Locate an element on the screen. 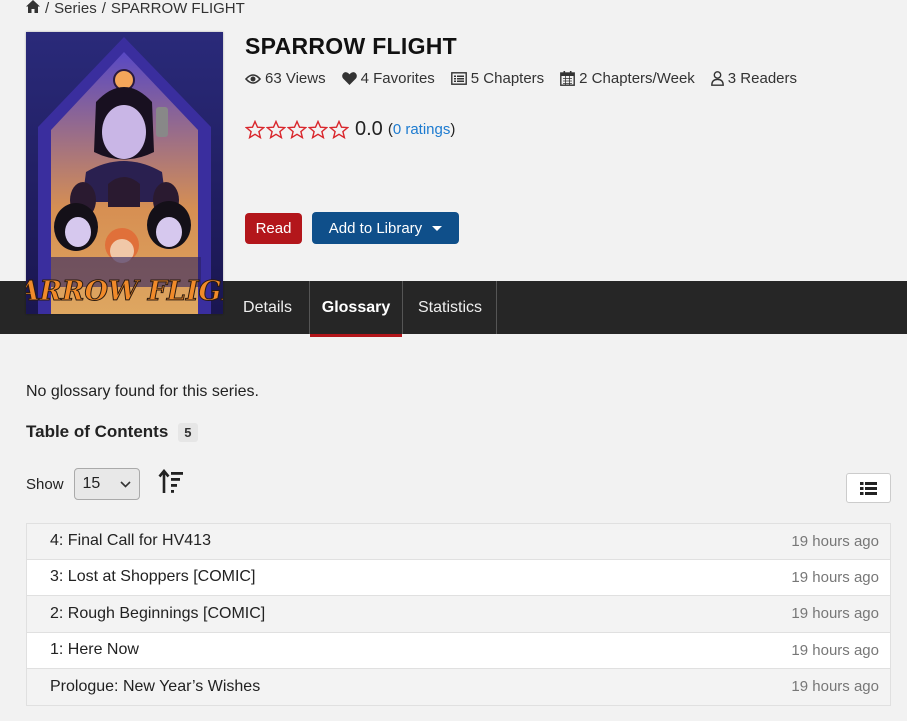 Image resolution: width=907 pixels, height=721 pixels. chapter-row: Prologue: New Year’s Wishes 19 hours ago is located at coordinates (458, 687).